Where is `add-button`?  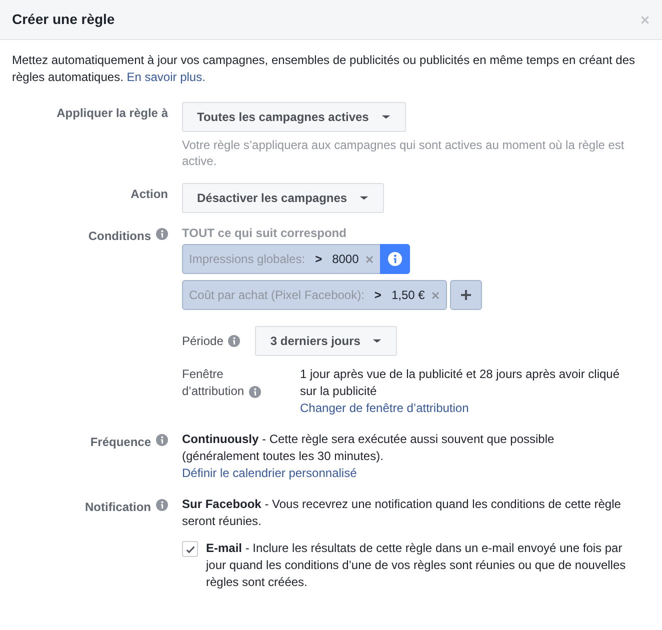
add-button is located at coordinates (466, 295).